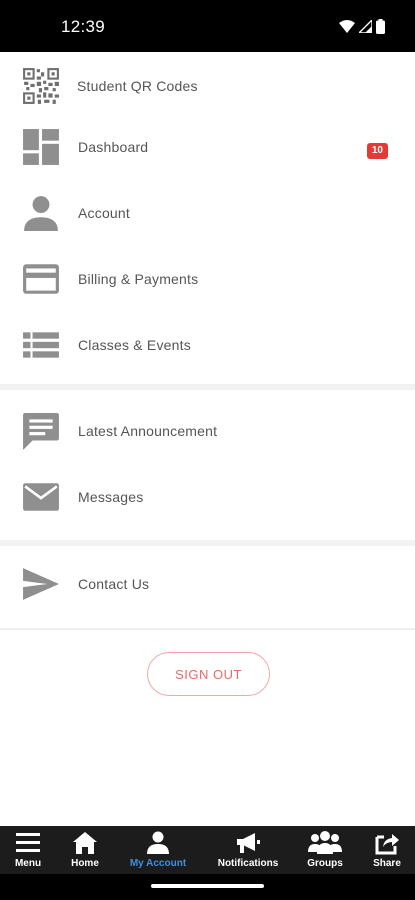 Image resolution: width=415 pixels, height=900 pixels. Describe the element at coordinates (28, 863) in the screenshot. I see `tab-label: Menu` at that location.